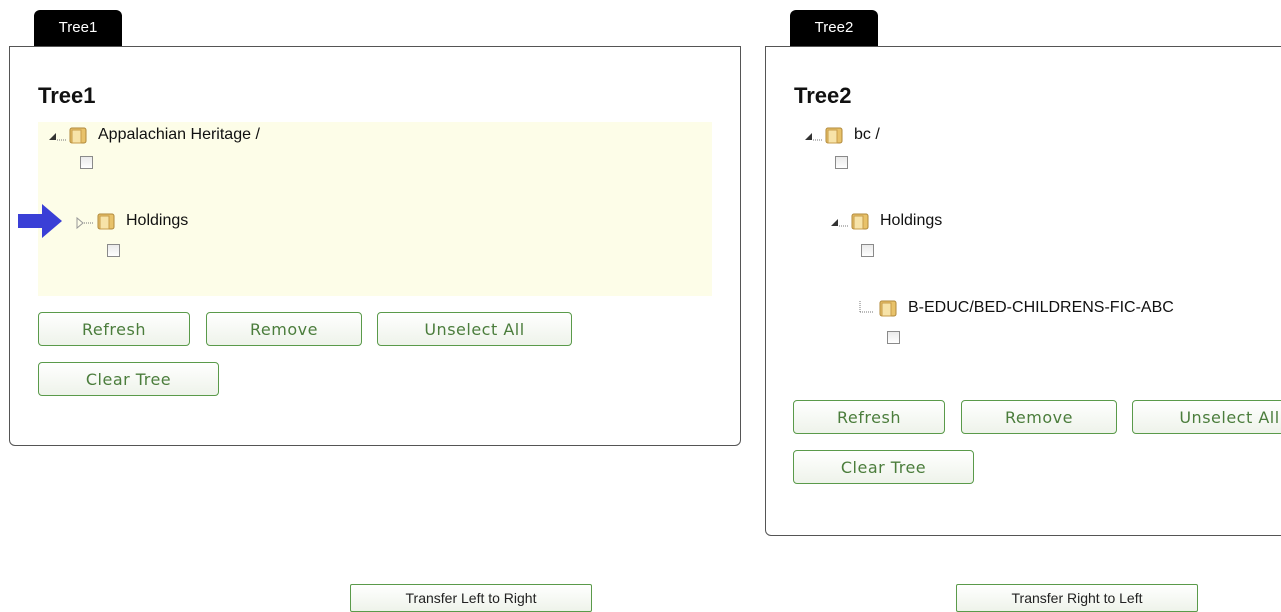 The height and width of the screenshot is (612, 1281). I want to click on tree1-refresh-button: Refresh, so click(114, 329).